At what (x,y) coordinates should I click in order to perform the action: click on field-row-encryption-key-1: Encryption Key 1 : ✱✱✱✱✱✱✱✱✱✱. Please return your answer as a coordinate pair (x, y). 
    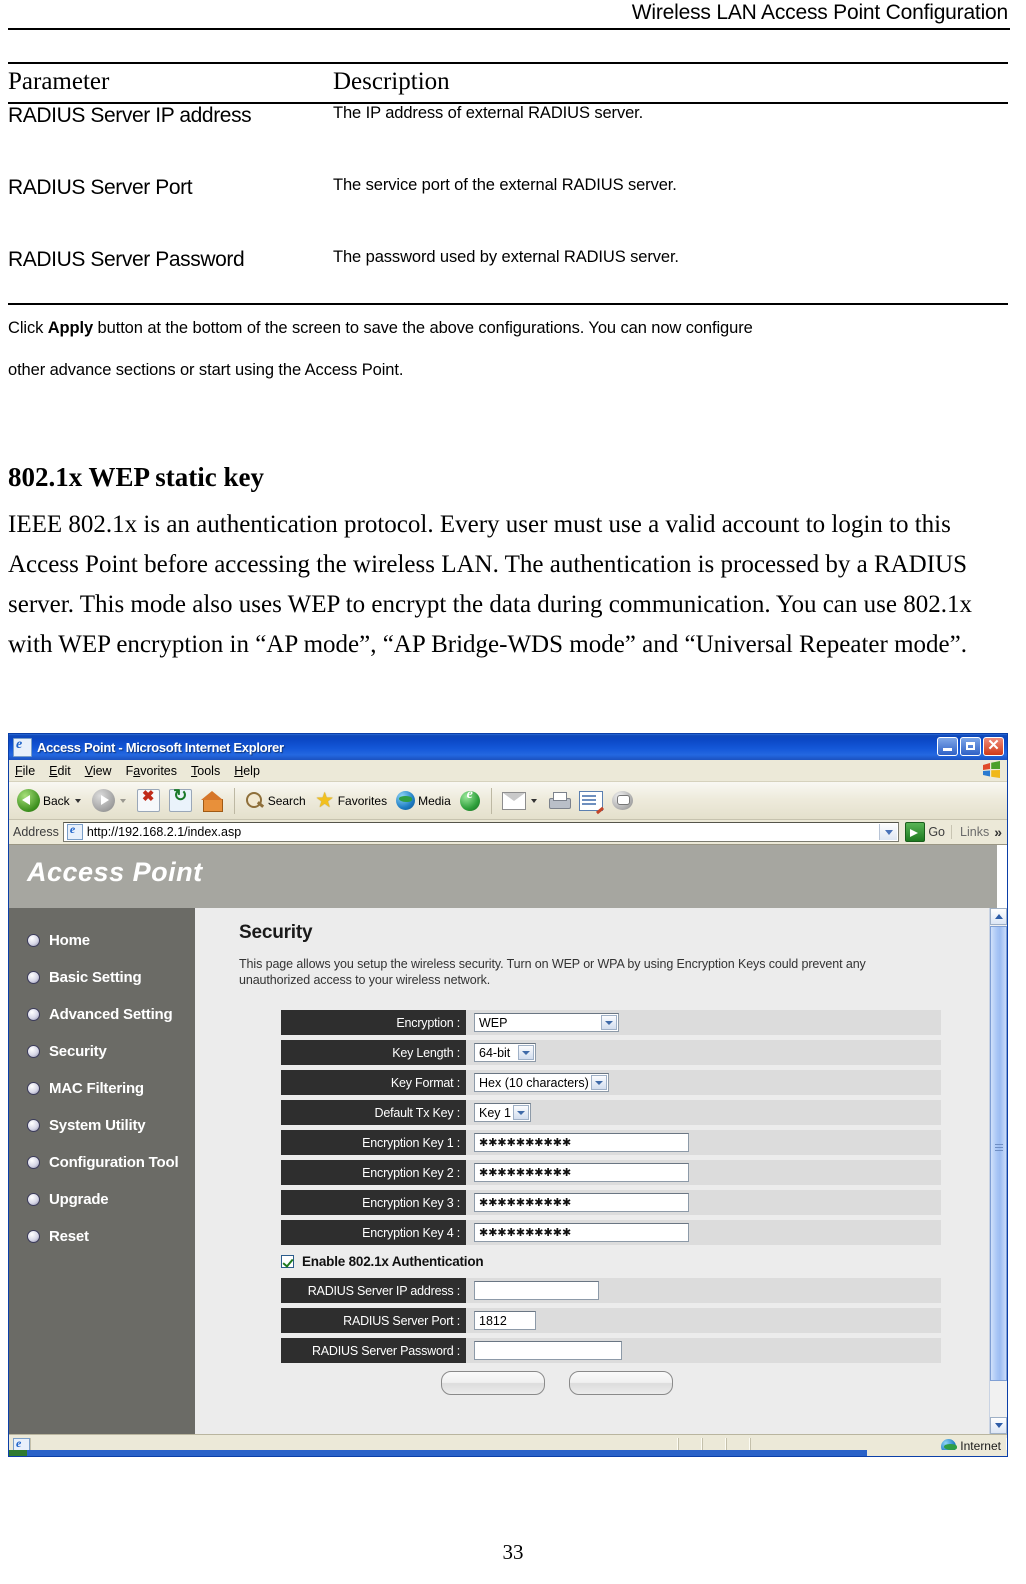
    Looking at the image, I should click on (611, 1142).